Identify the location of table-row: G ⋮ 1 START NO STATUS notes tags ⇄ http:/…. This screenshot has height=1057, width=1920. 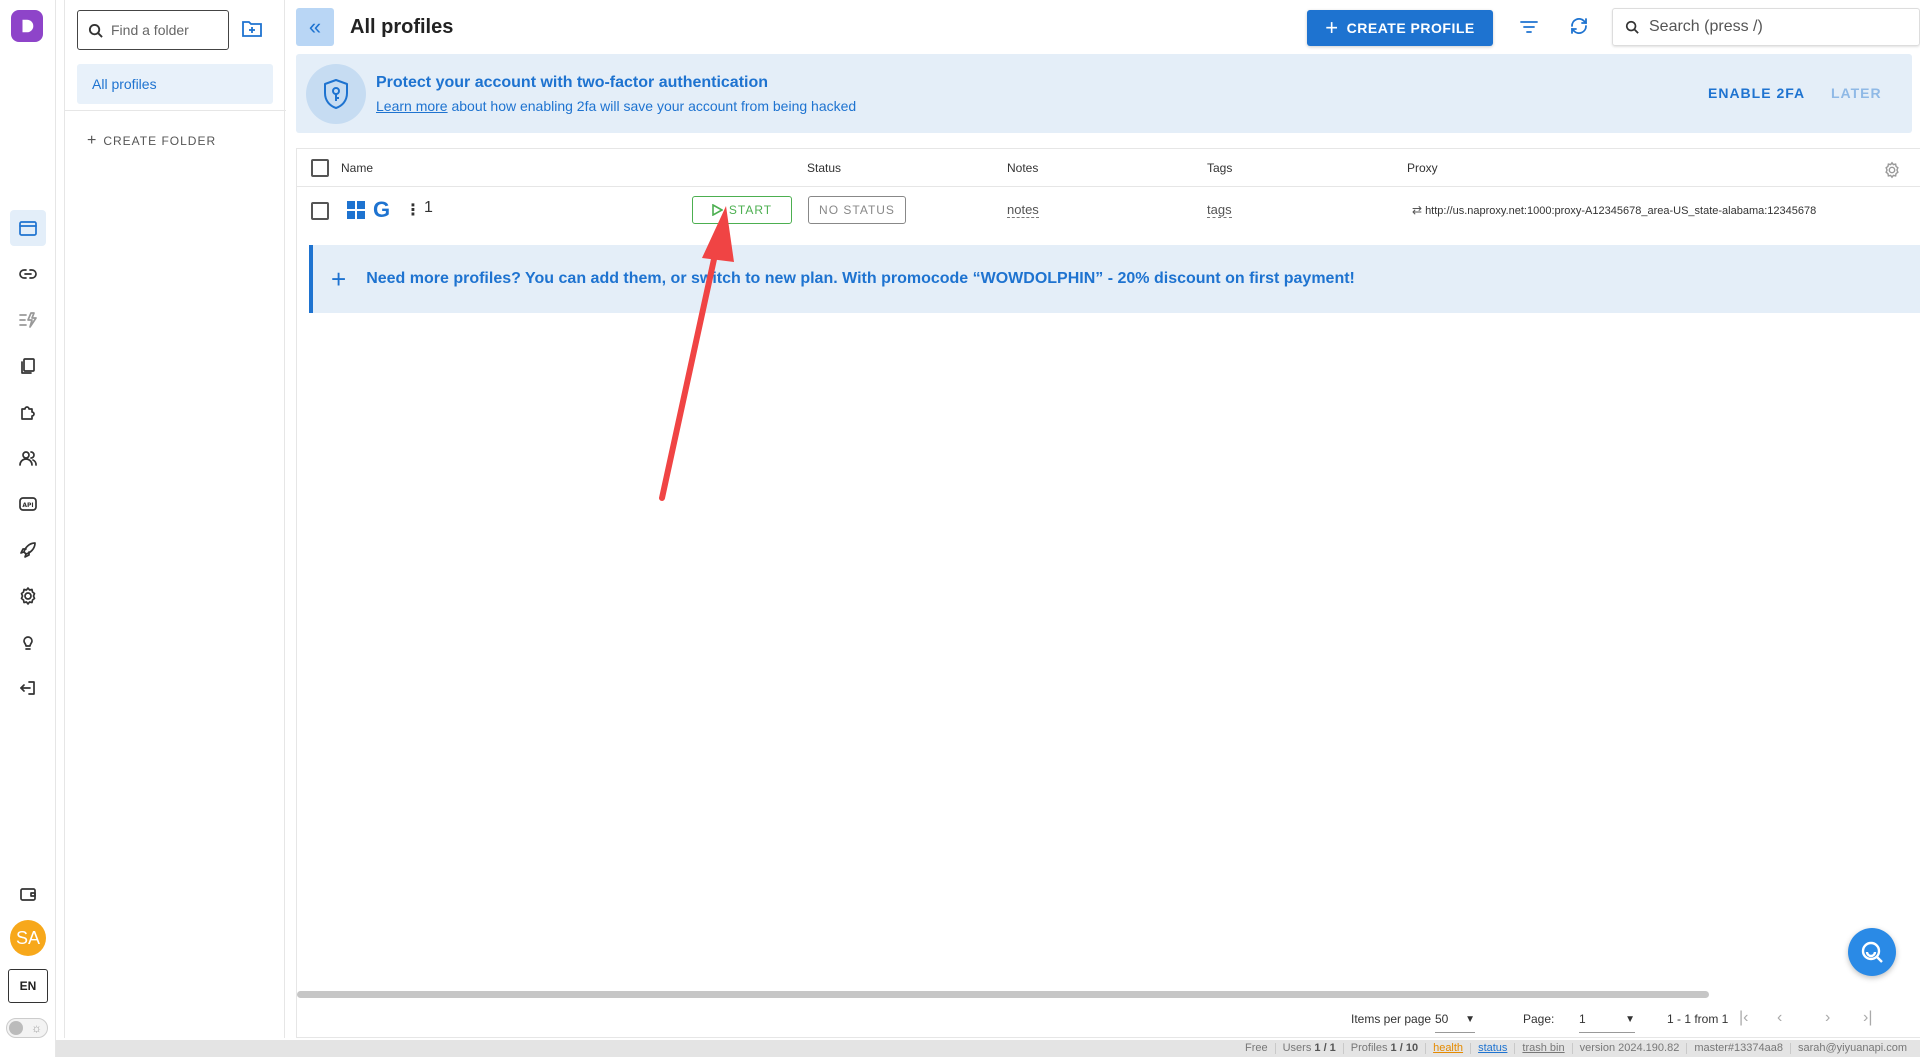
(1108, 211).